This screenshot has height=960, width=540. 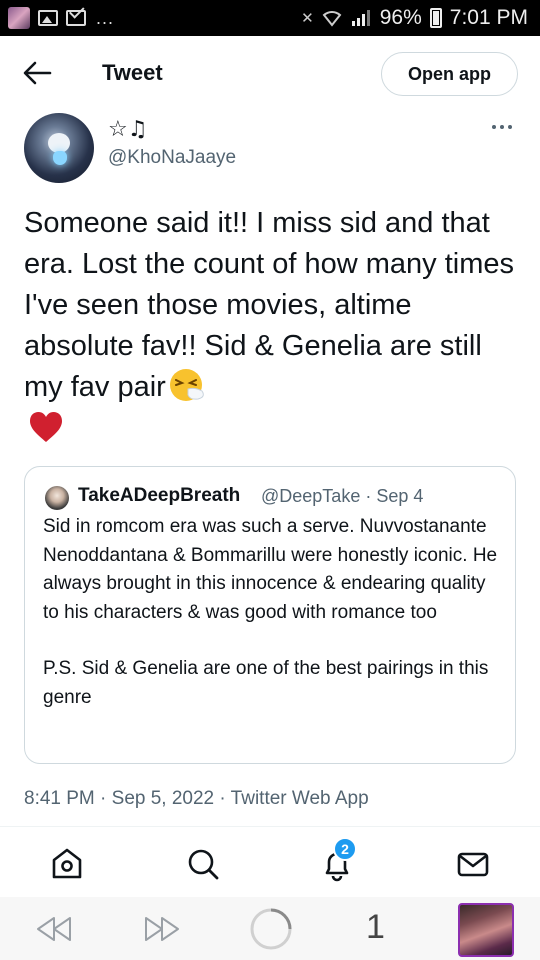 I want to click on browser-forward-button, so click(x=162, y=931).